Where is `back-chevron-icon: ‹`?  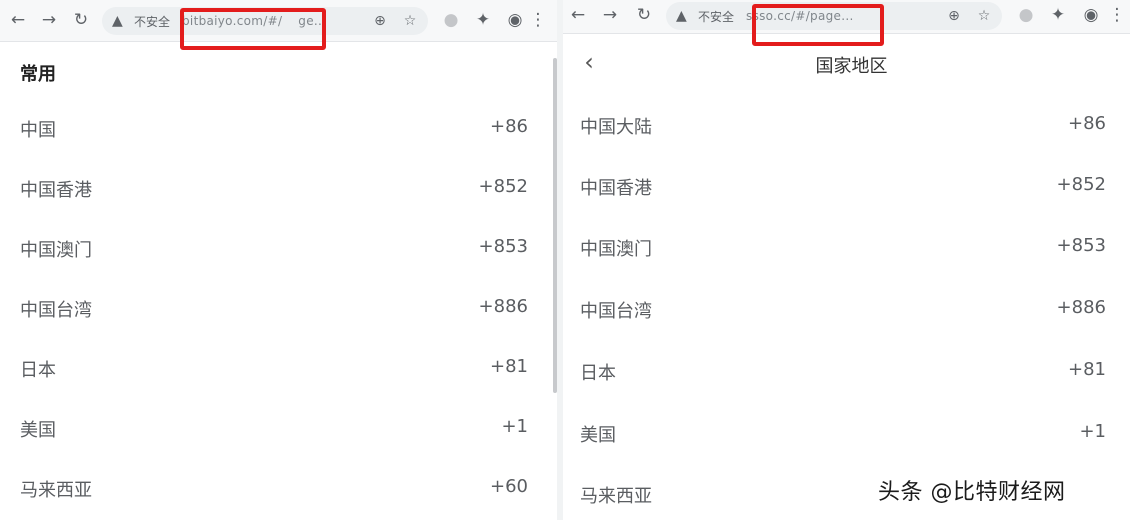 back-chevron-icon: ‹ is located at coordinates (589, 62).